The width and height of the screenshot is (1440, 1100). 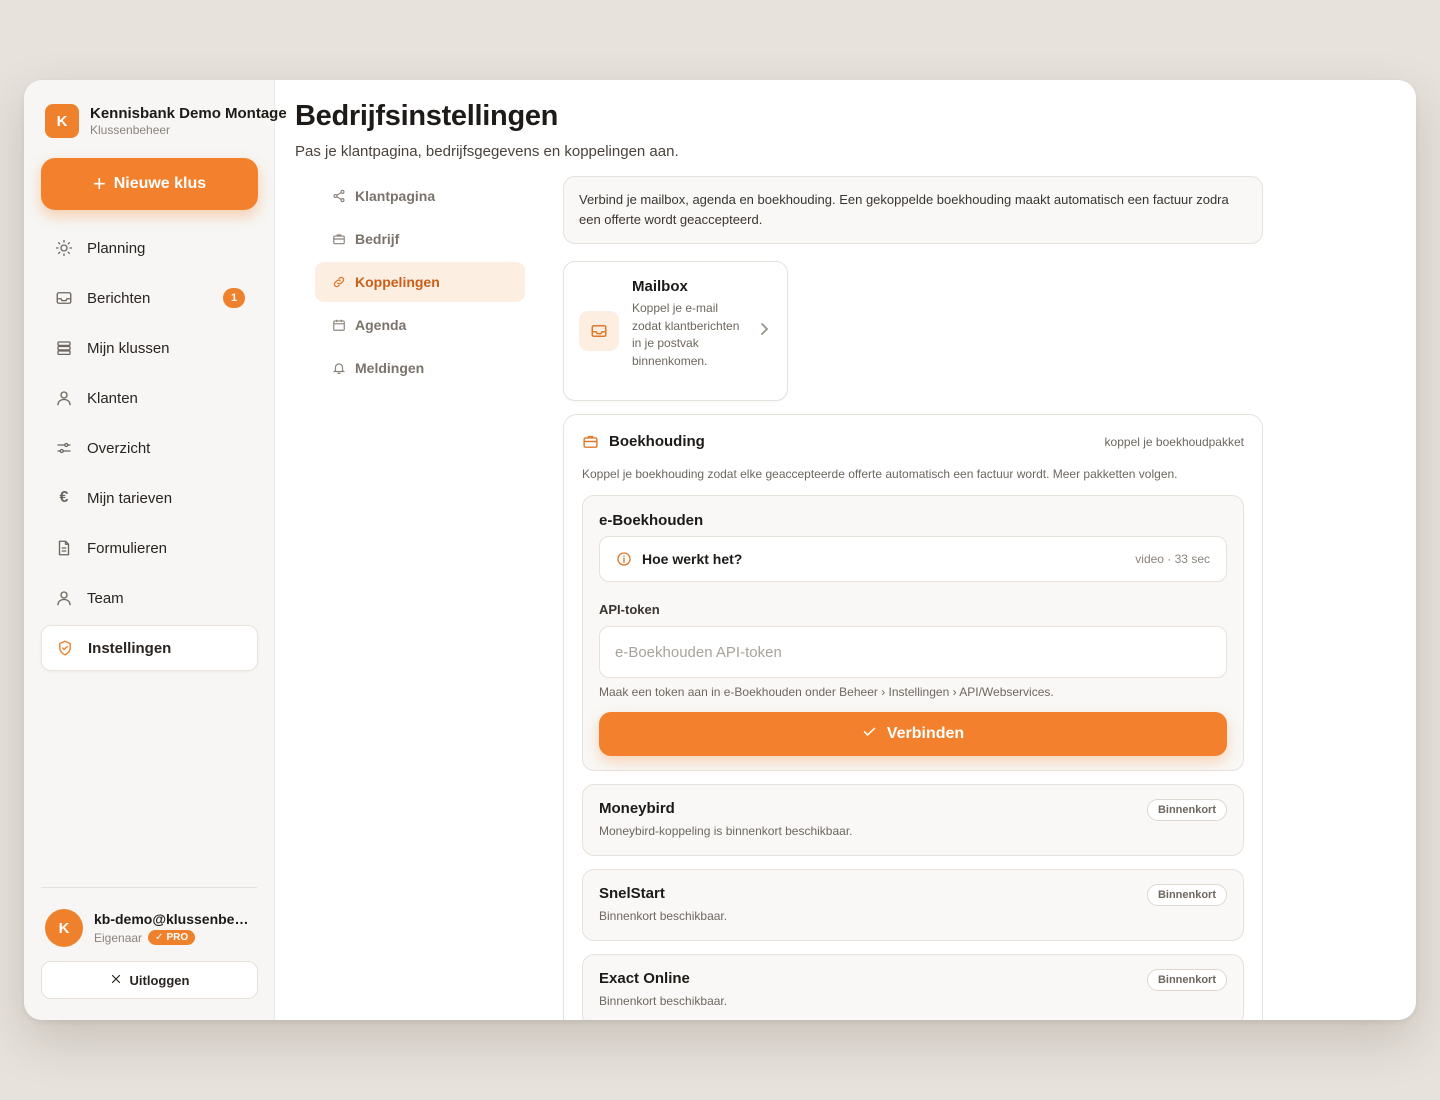 I want to click on sidebar-item-instellingen: Instellingen, so click(x=149, y=648).